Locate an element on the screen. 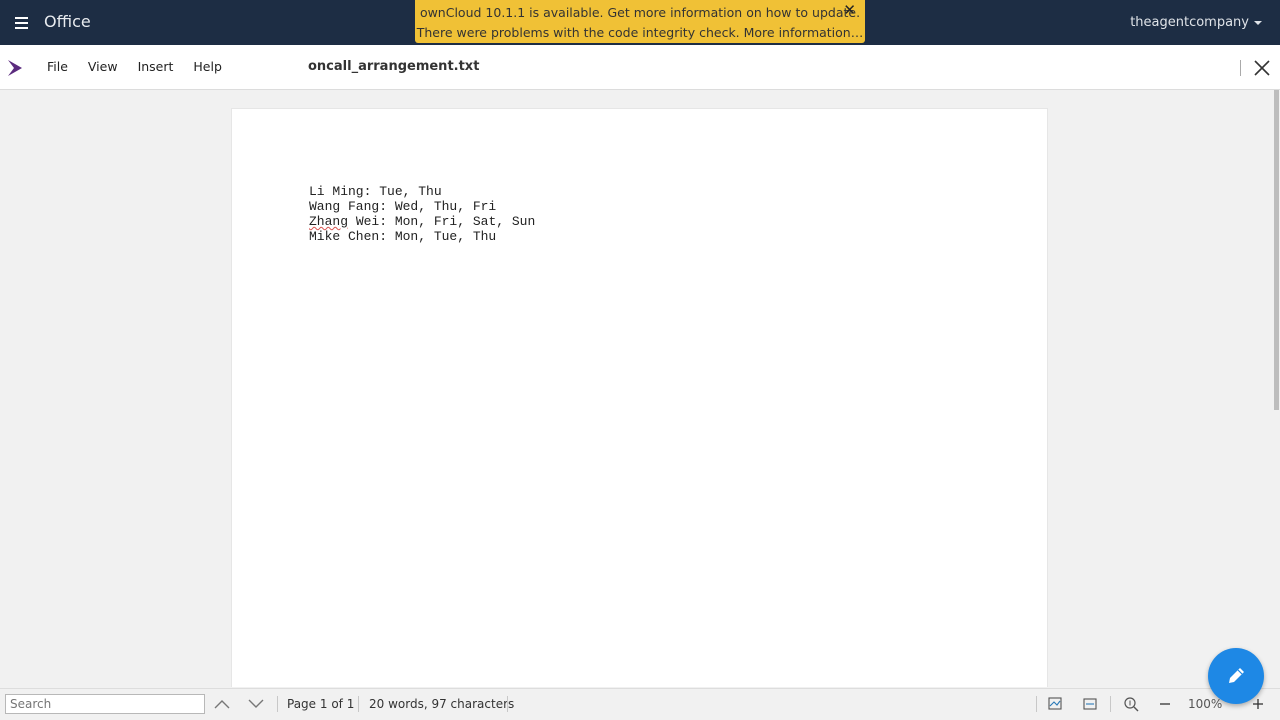 The width and height of the screenshot is (1280, 720). menu-bar: File View Insert Help is located at coordinates (142, 66).